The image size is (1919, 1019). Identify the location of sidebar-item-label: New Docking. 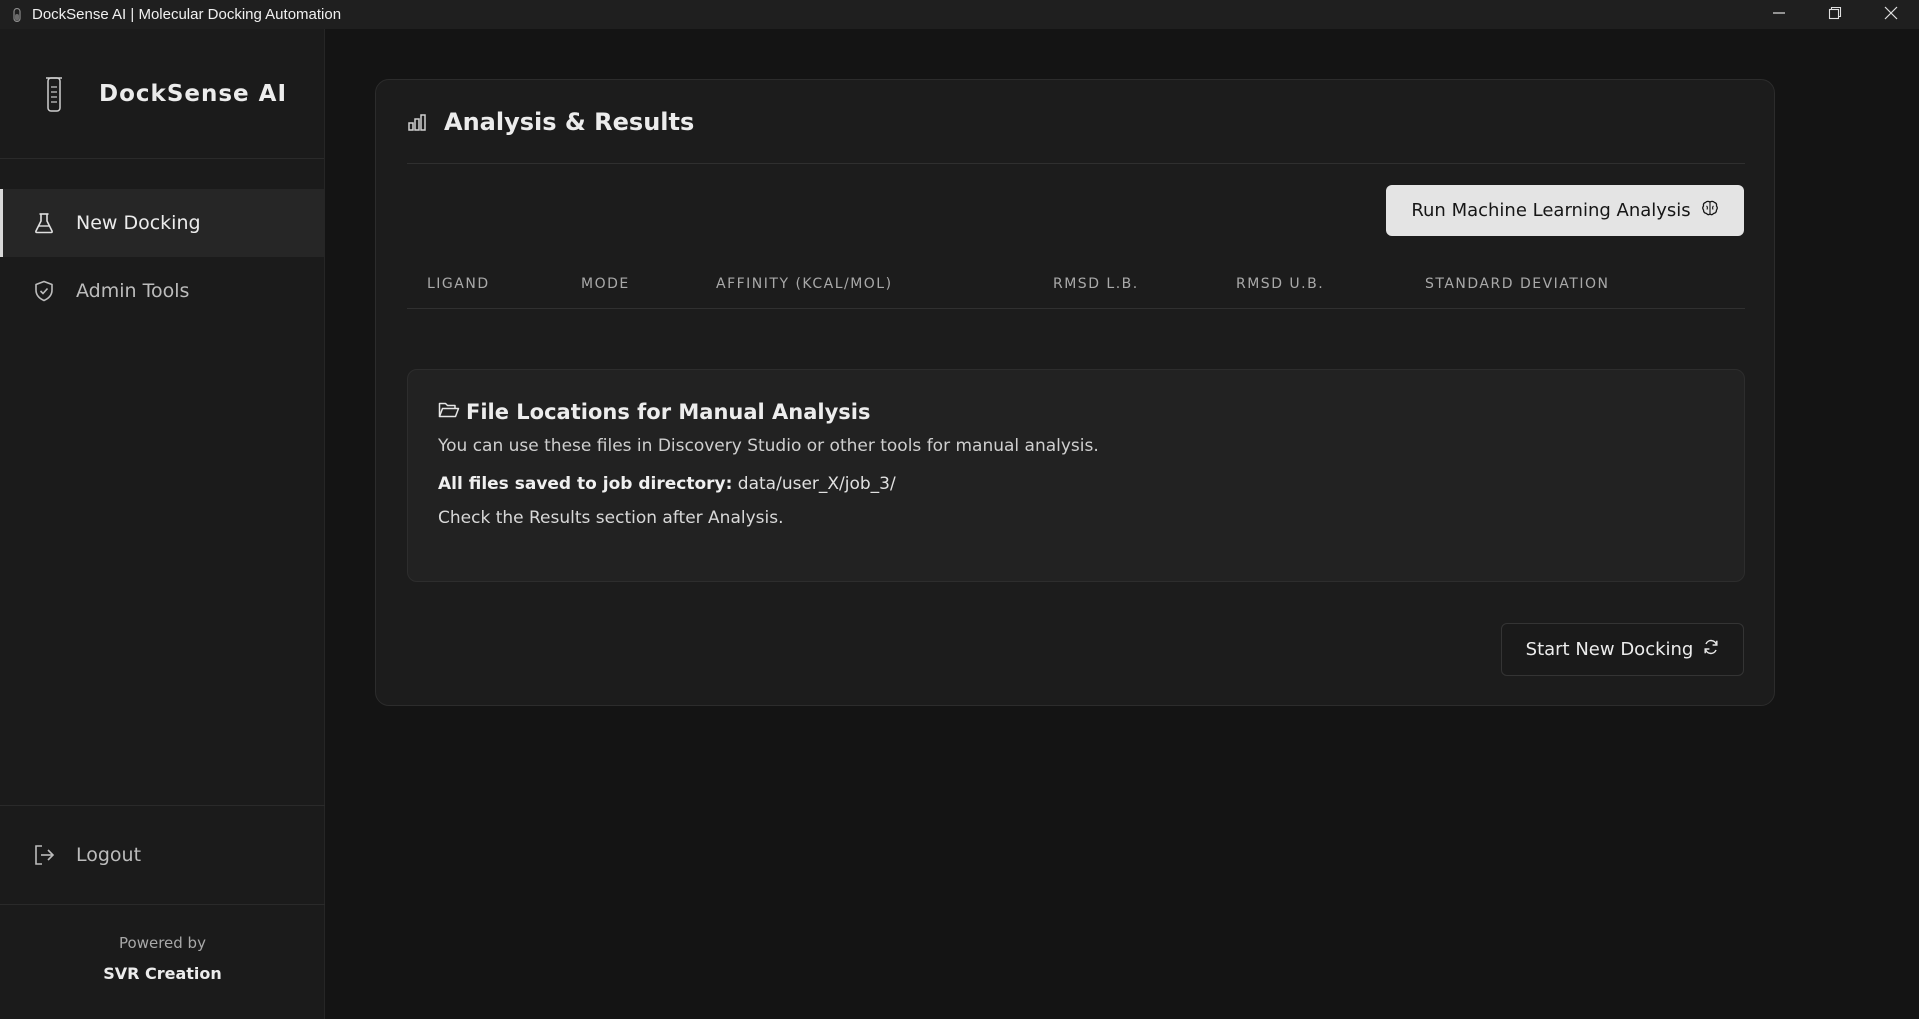
(138, 223).